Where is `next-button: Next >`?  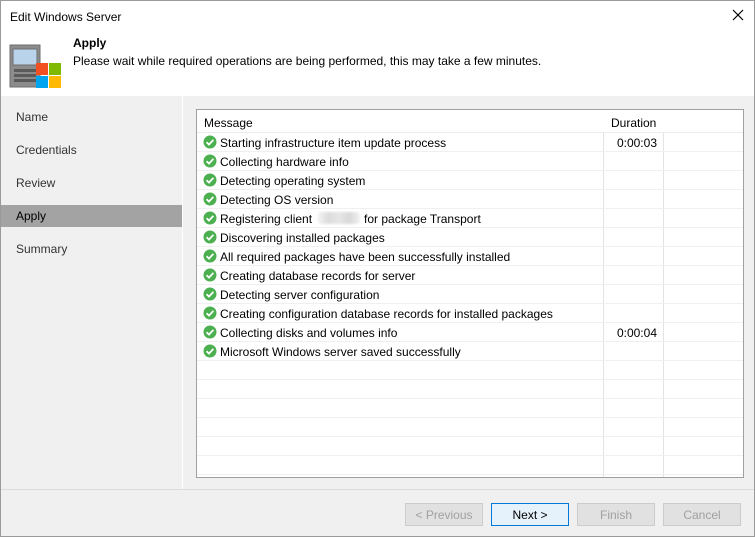
next-button: Next > is located at coordinates (530, 514).